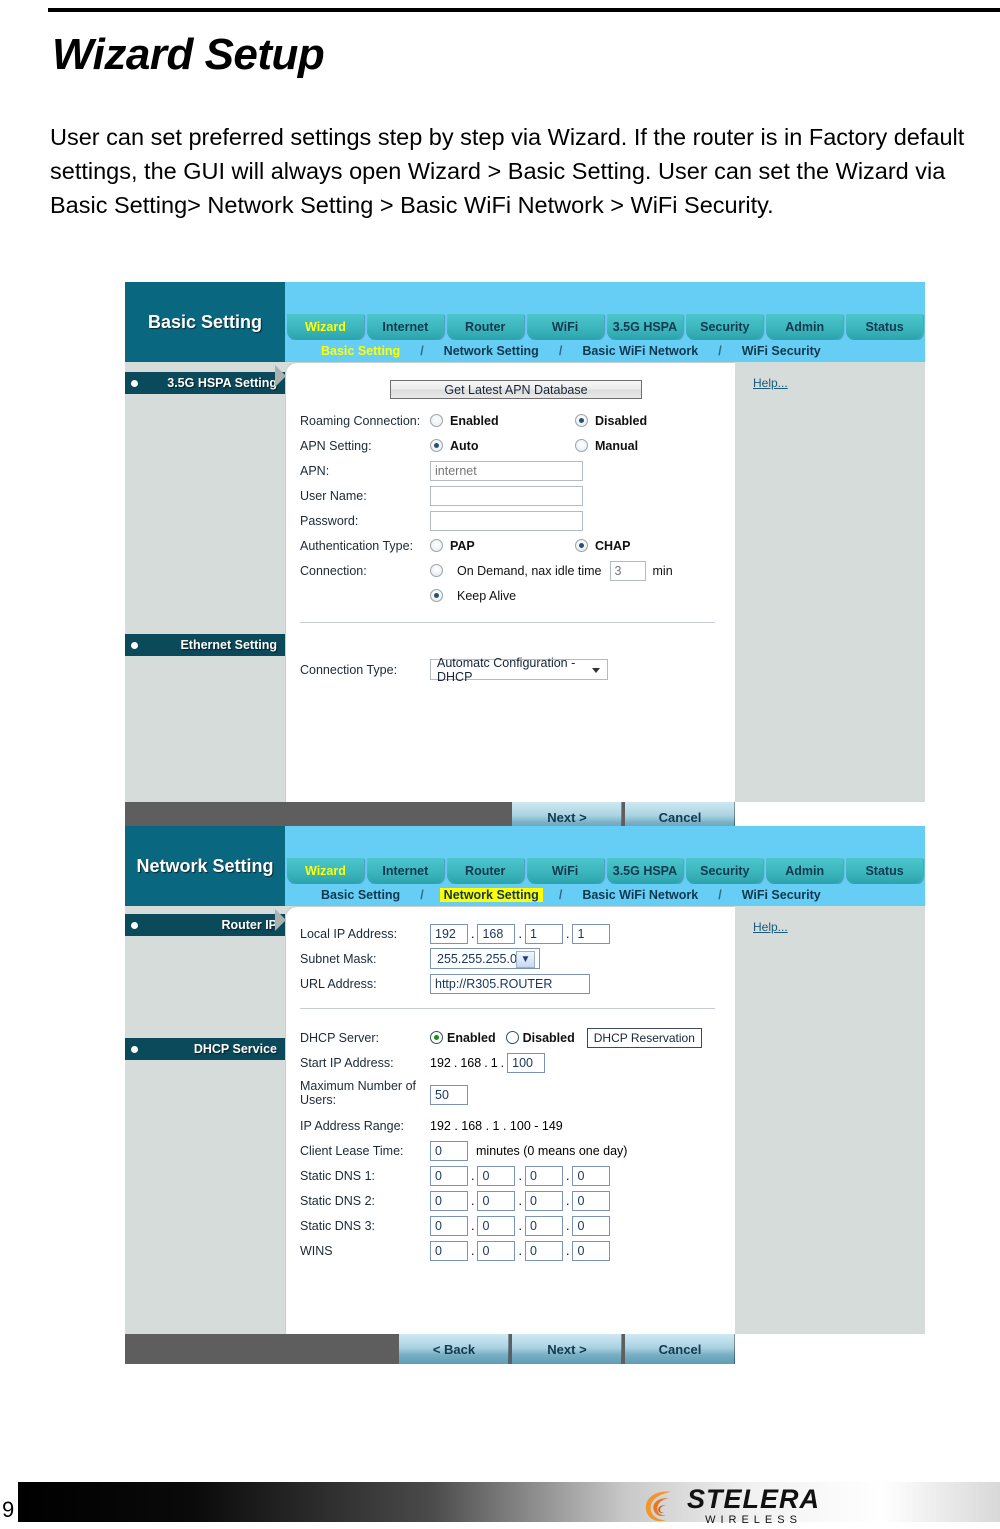 This screenshot has height=1529, width=1000. What do you see at coordinates (506, 495) in the screenshot?
I see `username-input` at bounding box center [506, 495].